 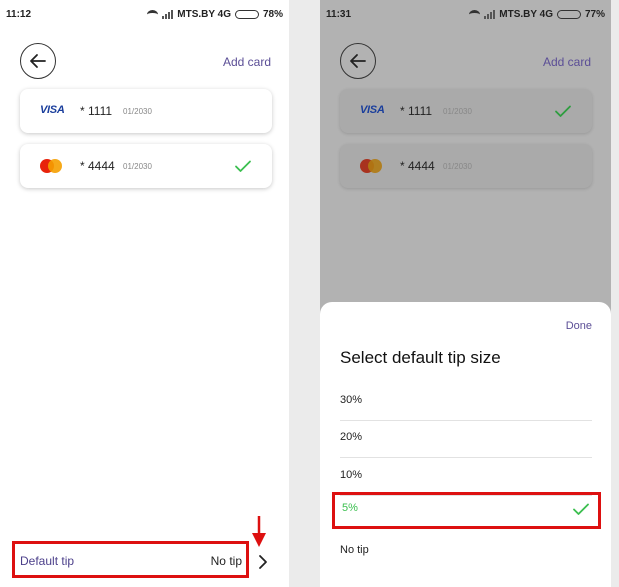 What do you see at coordinates (466, 510) in the screenshot?
I see `tip-option-5: 5%` at bounding box center [466, 510].